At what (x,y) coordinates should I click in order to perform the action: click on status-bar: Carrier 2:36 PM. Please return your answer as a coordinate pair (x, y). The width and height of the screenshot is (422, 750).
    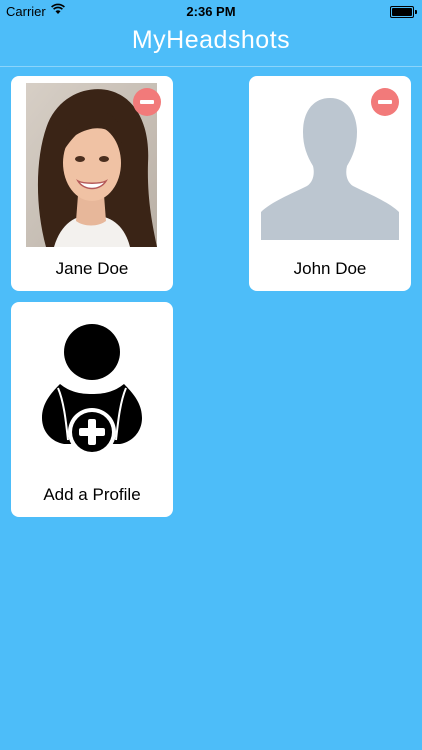
    Looking at the image, I should click on (211, 11).